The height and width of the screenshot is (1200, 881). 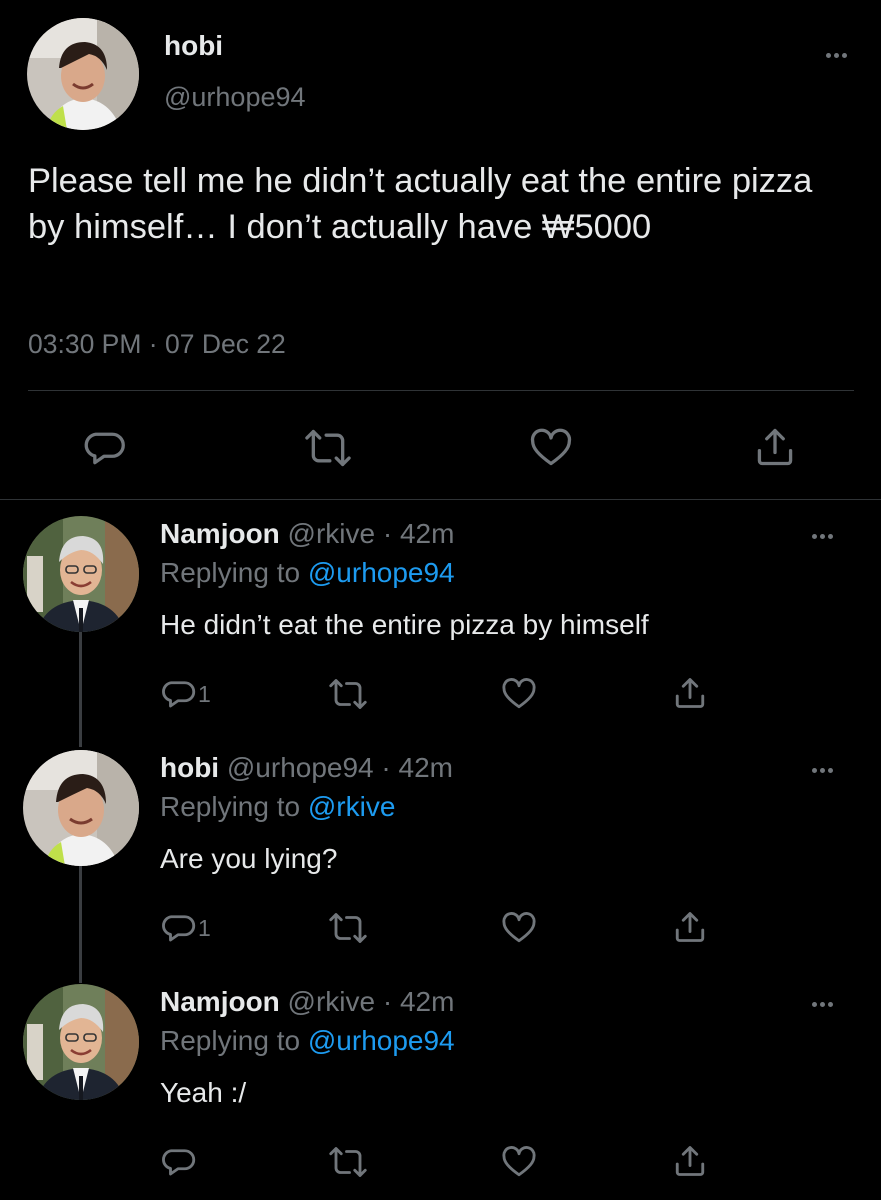 What do you see at coordinates (193, 46) in the screenshot?
I see `main-display-name: hobi` at bounding box center [193, 46].